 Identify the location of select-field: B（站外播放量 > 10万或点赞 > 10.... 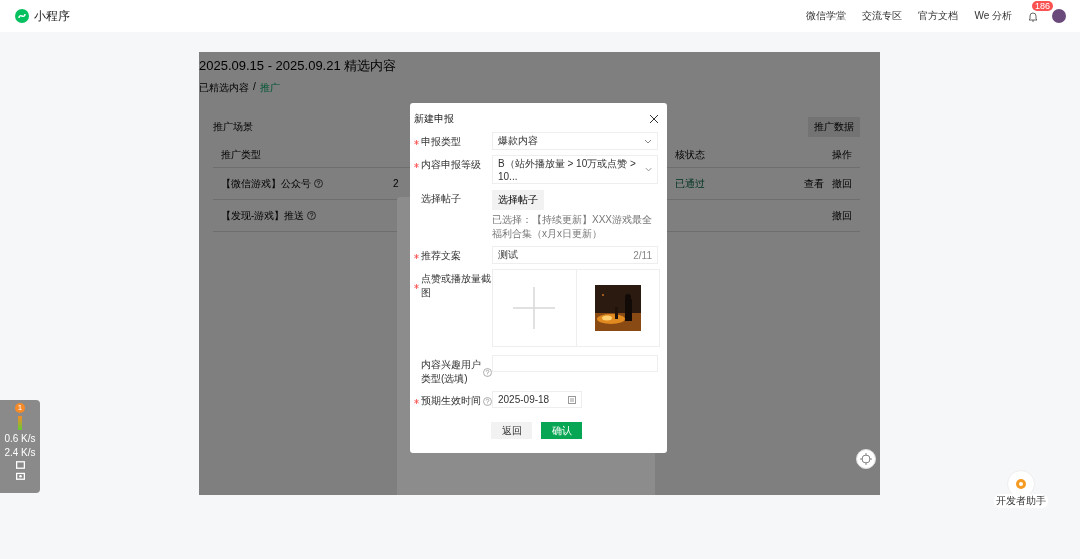
(575, 169).